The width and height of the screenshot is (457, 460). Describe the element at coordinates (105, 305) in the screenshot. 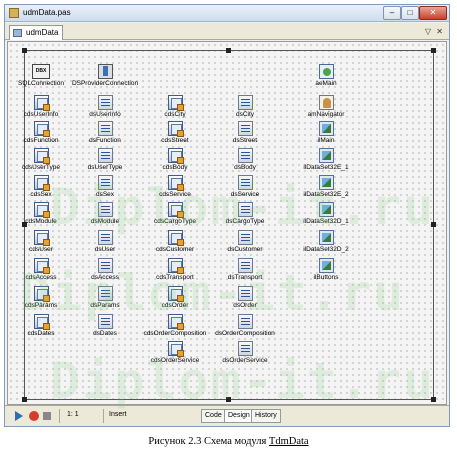

I see `component-label: dsParams` at that location.